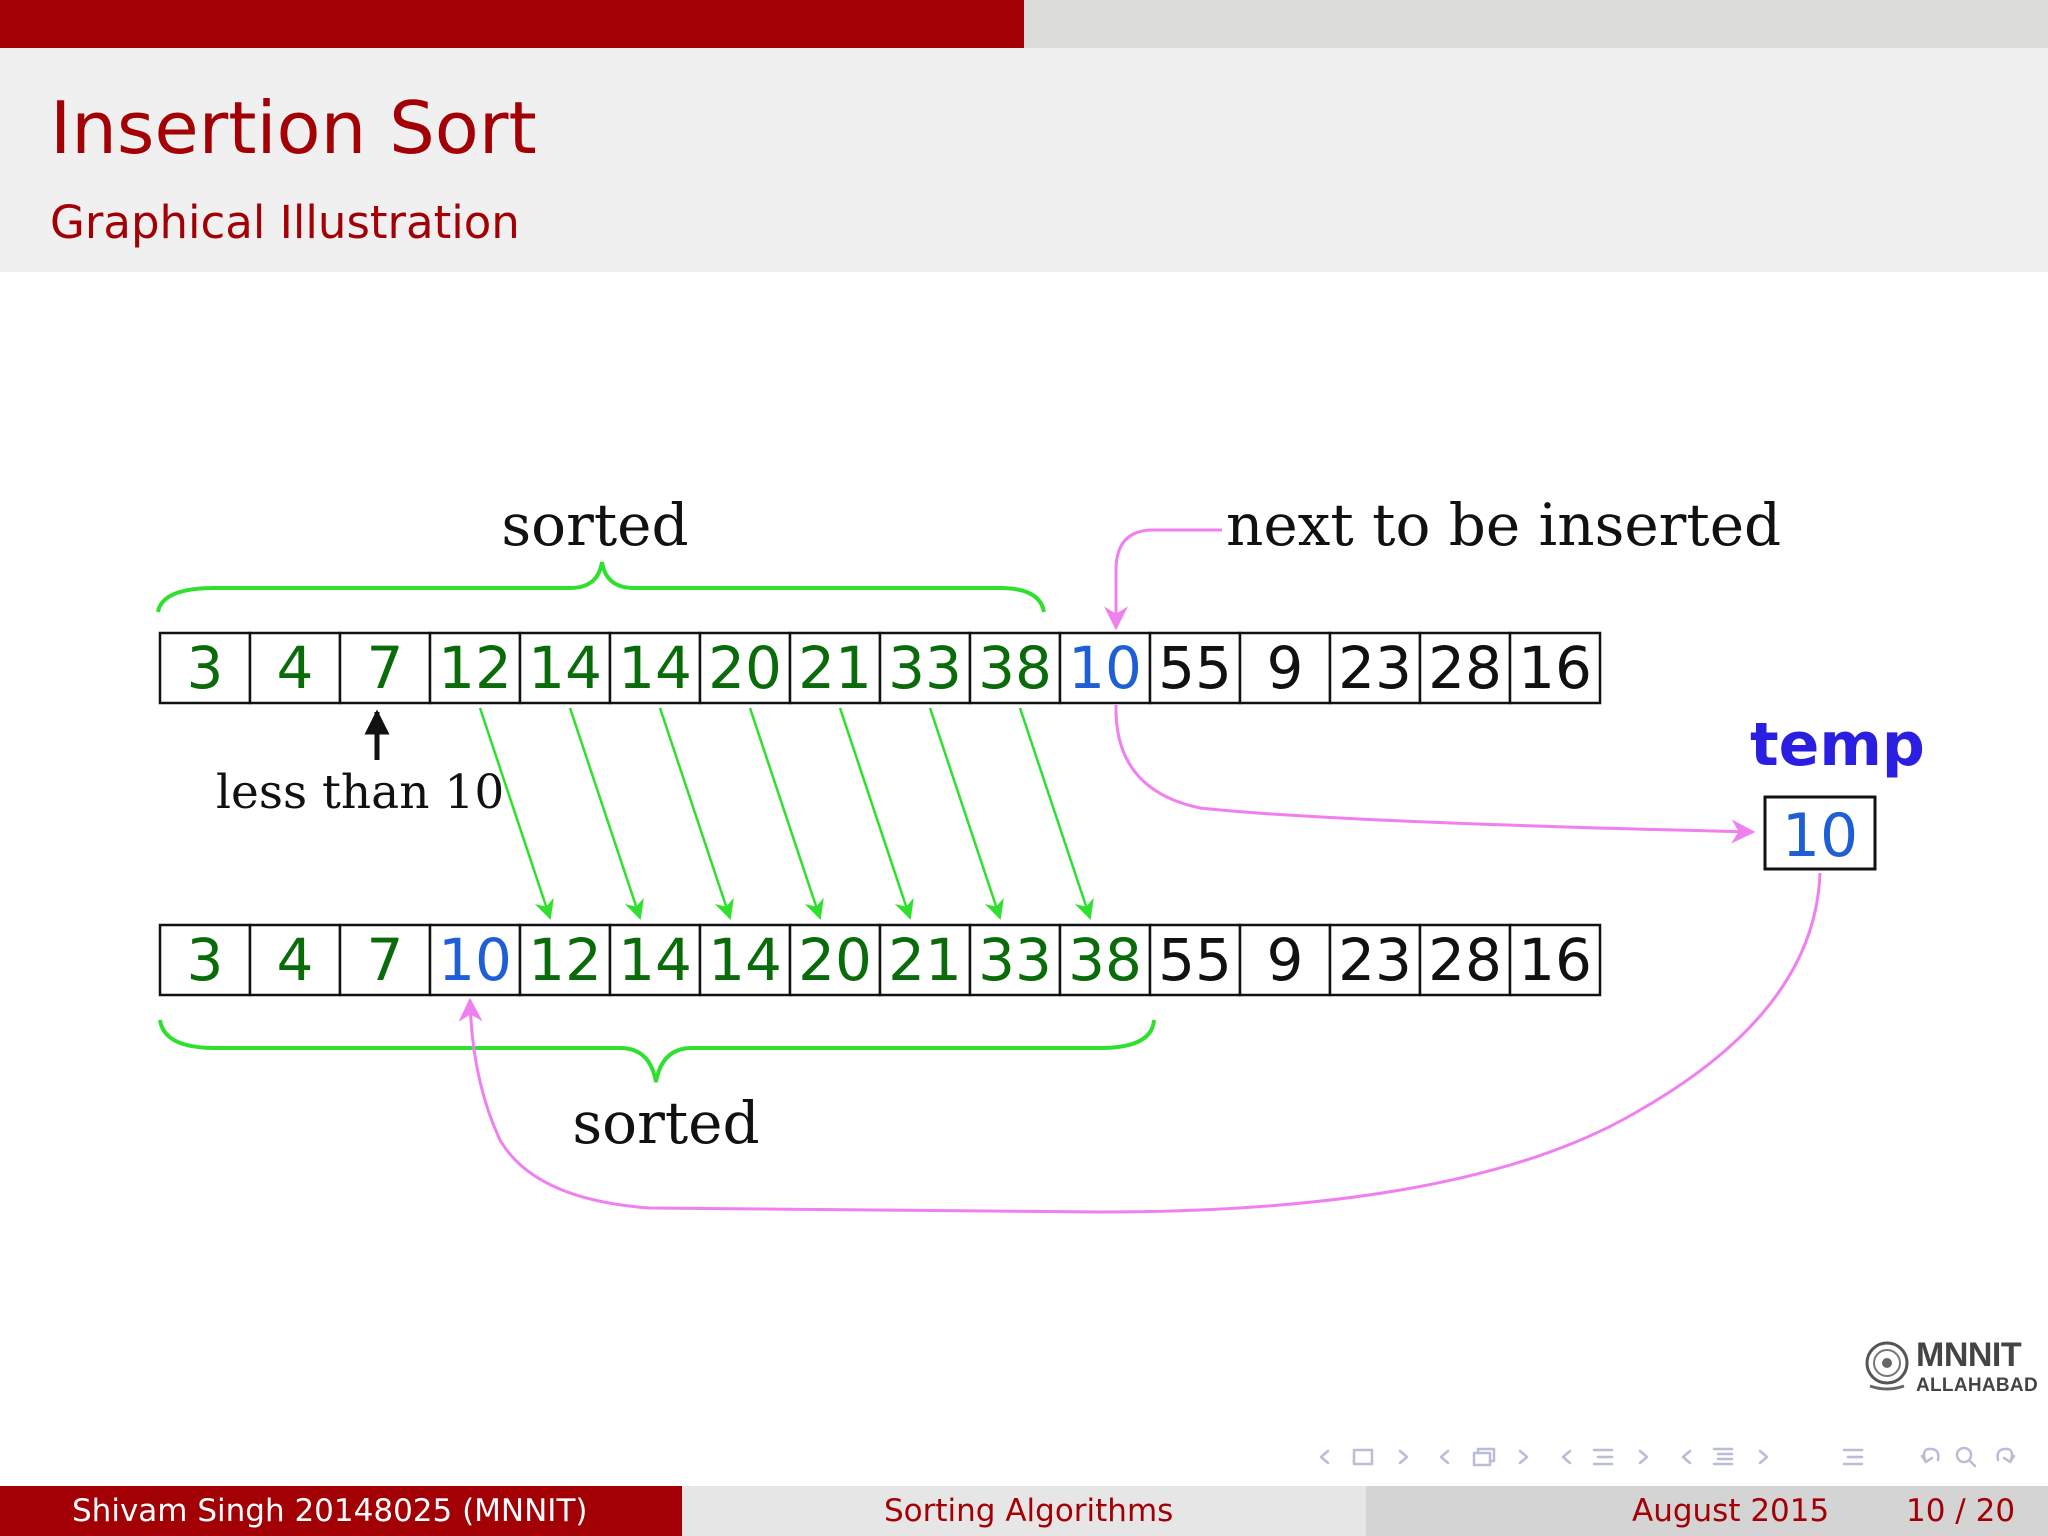  Describe the element at coordinates (330, 1511) in the screenshot. I see `footer-author: Shivam Singh 20148025 (MNNIT)` at that location.